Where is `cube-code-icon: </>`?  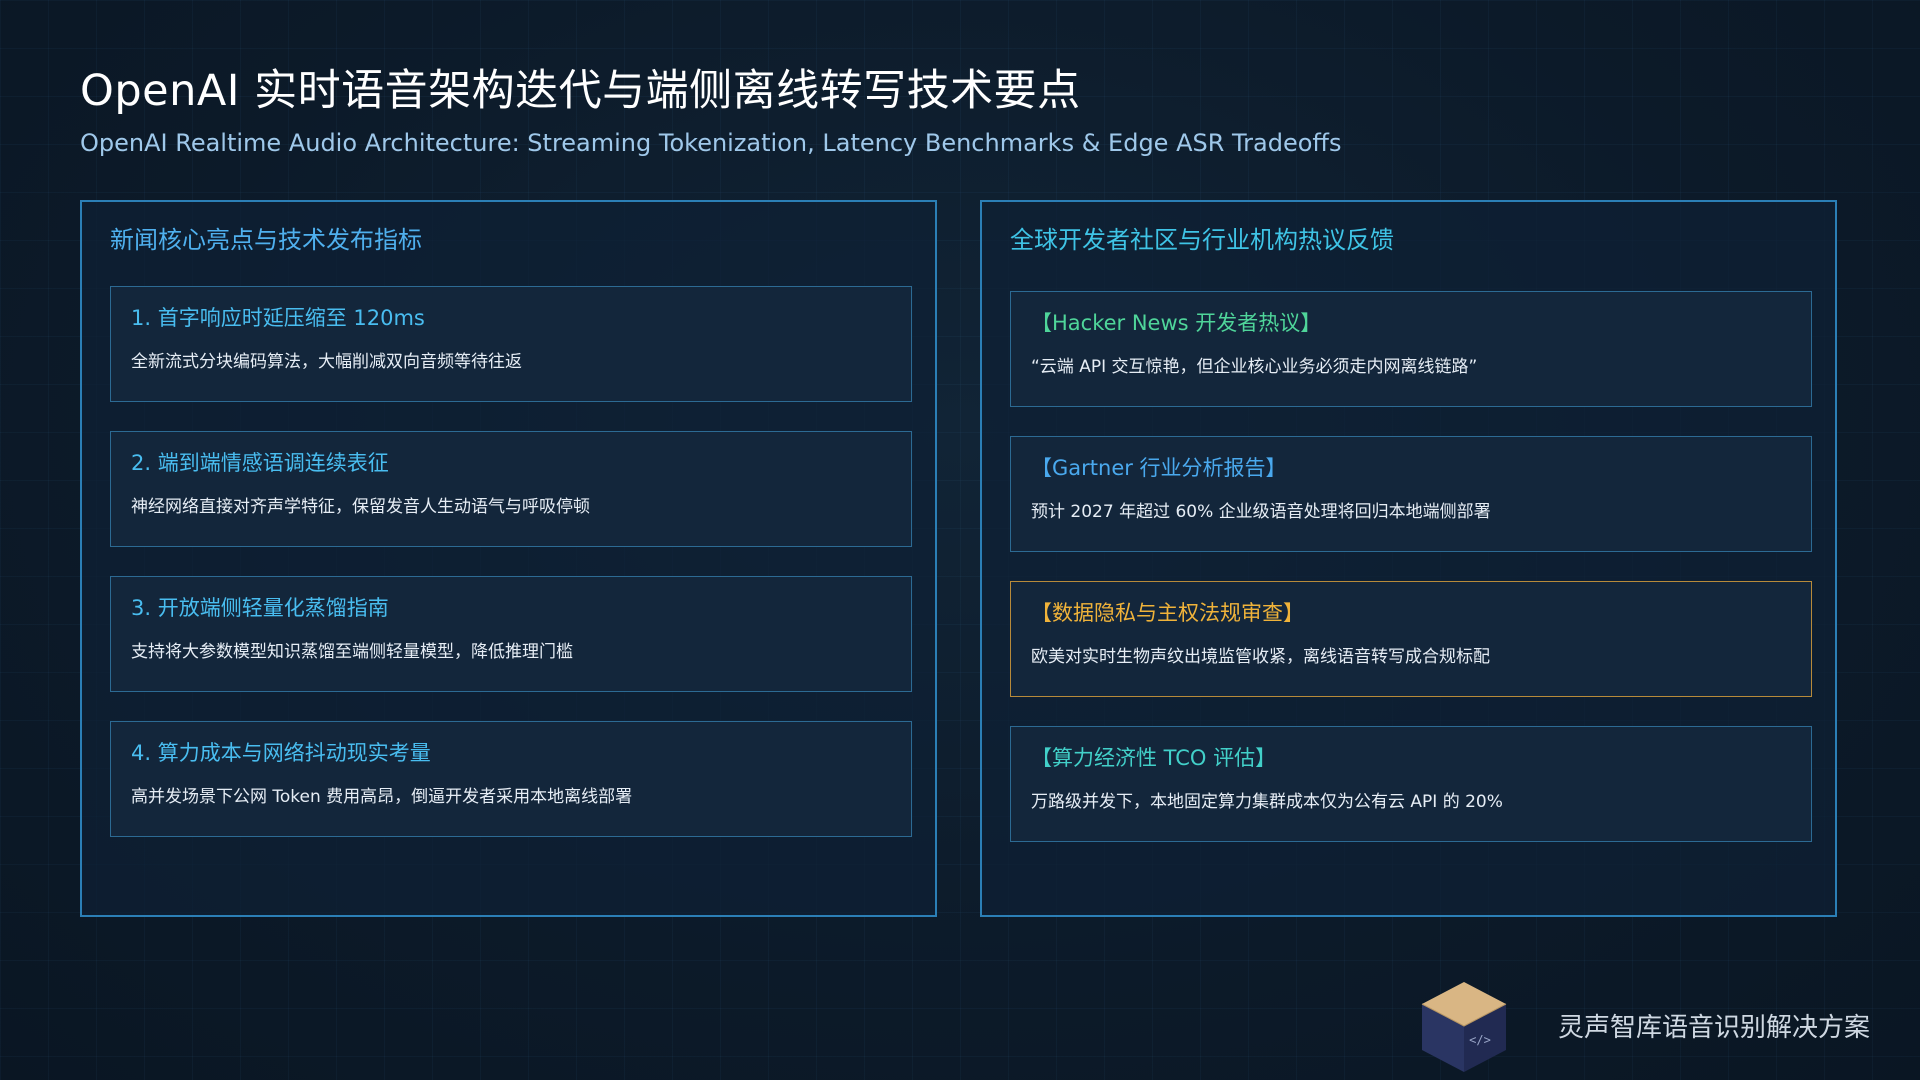
cube-code-icon: </> is located at coordinates (1464, 1027).